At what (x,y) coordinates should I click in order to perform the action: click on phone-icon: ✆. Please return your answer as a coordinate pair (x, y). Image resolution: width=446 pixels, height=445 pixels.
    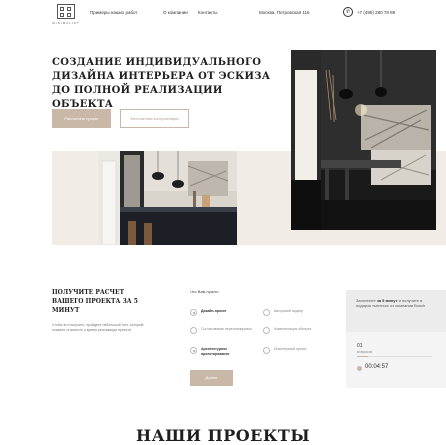
    Looking at the image, I should click on (348, 12).